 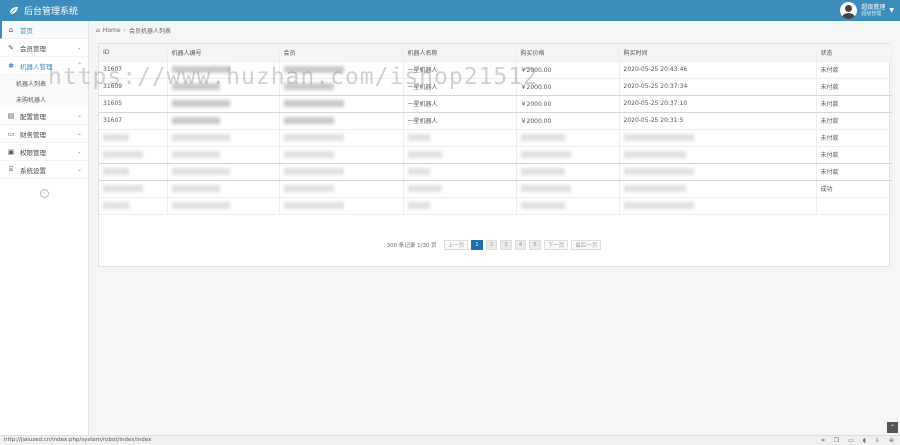 I want to click on user-name: 超级管理, so click(x=873, y=7).